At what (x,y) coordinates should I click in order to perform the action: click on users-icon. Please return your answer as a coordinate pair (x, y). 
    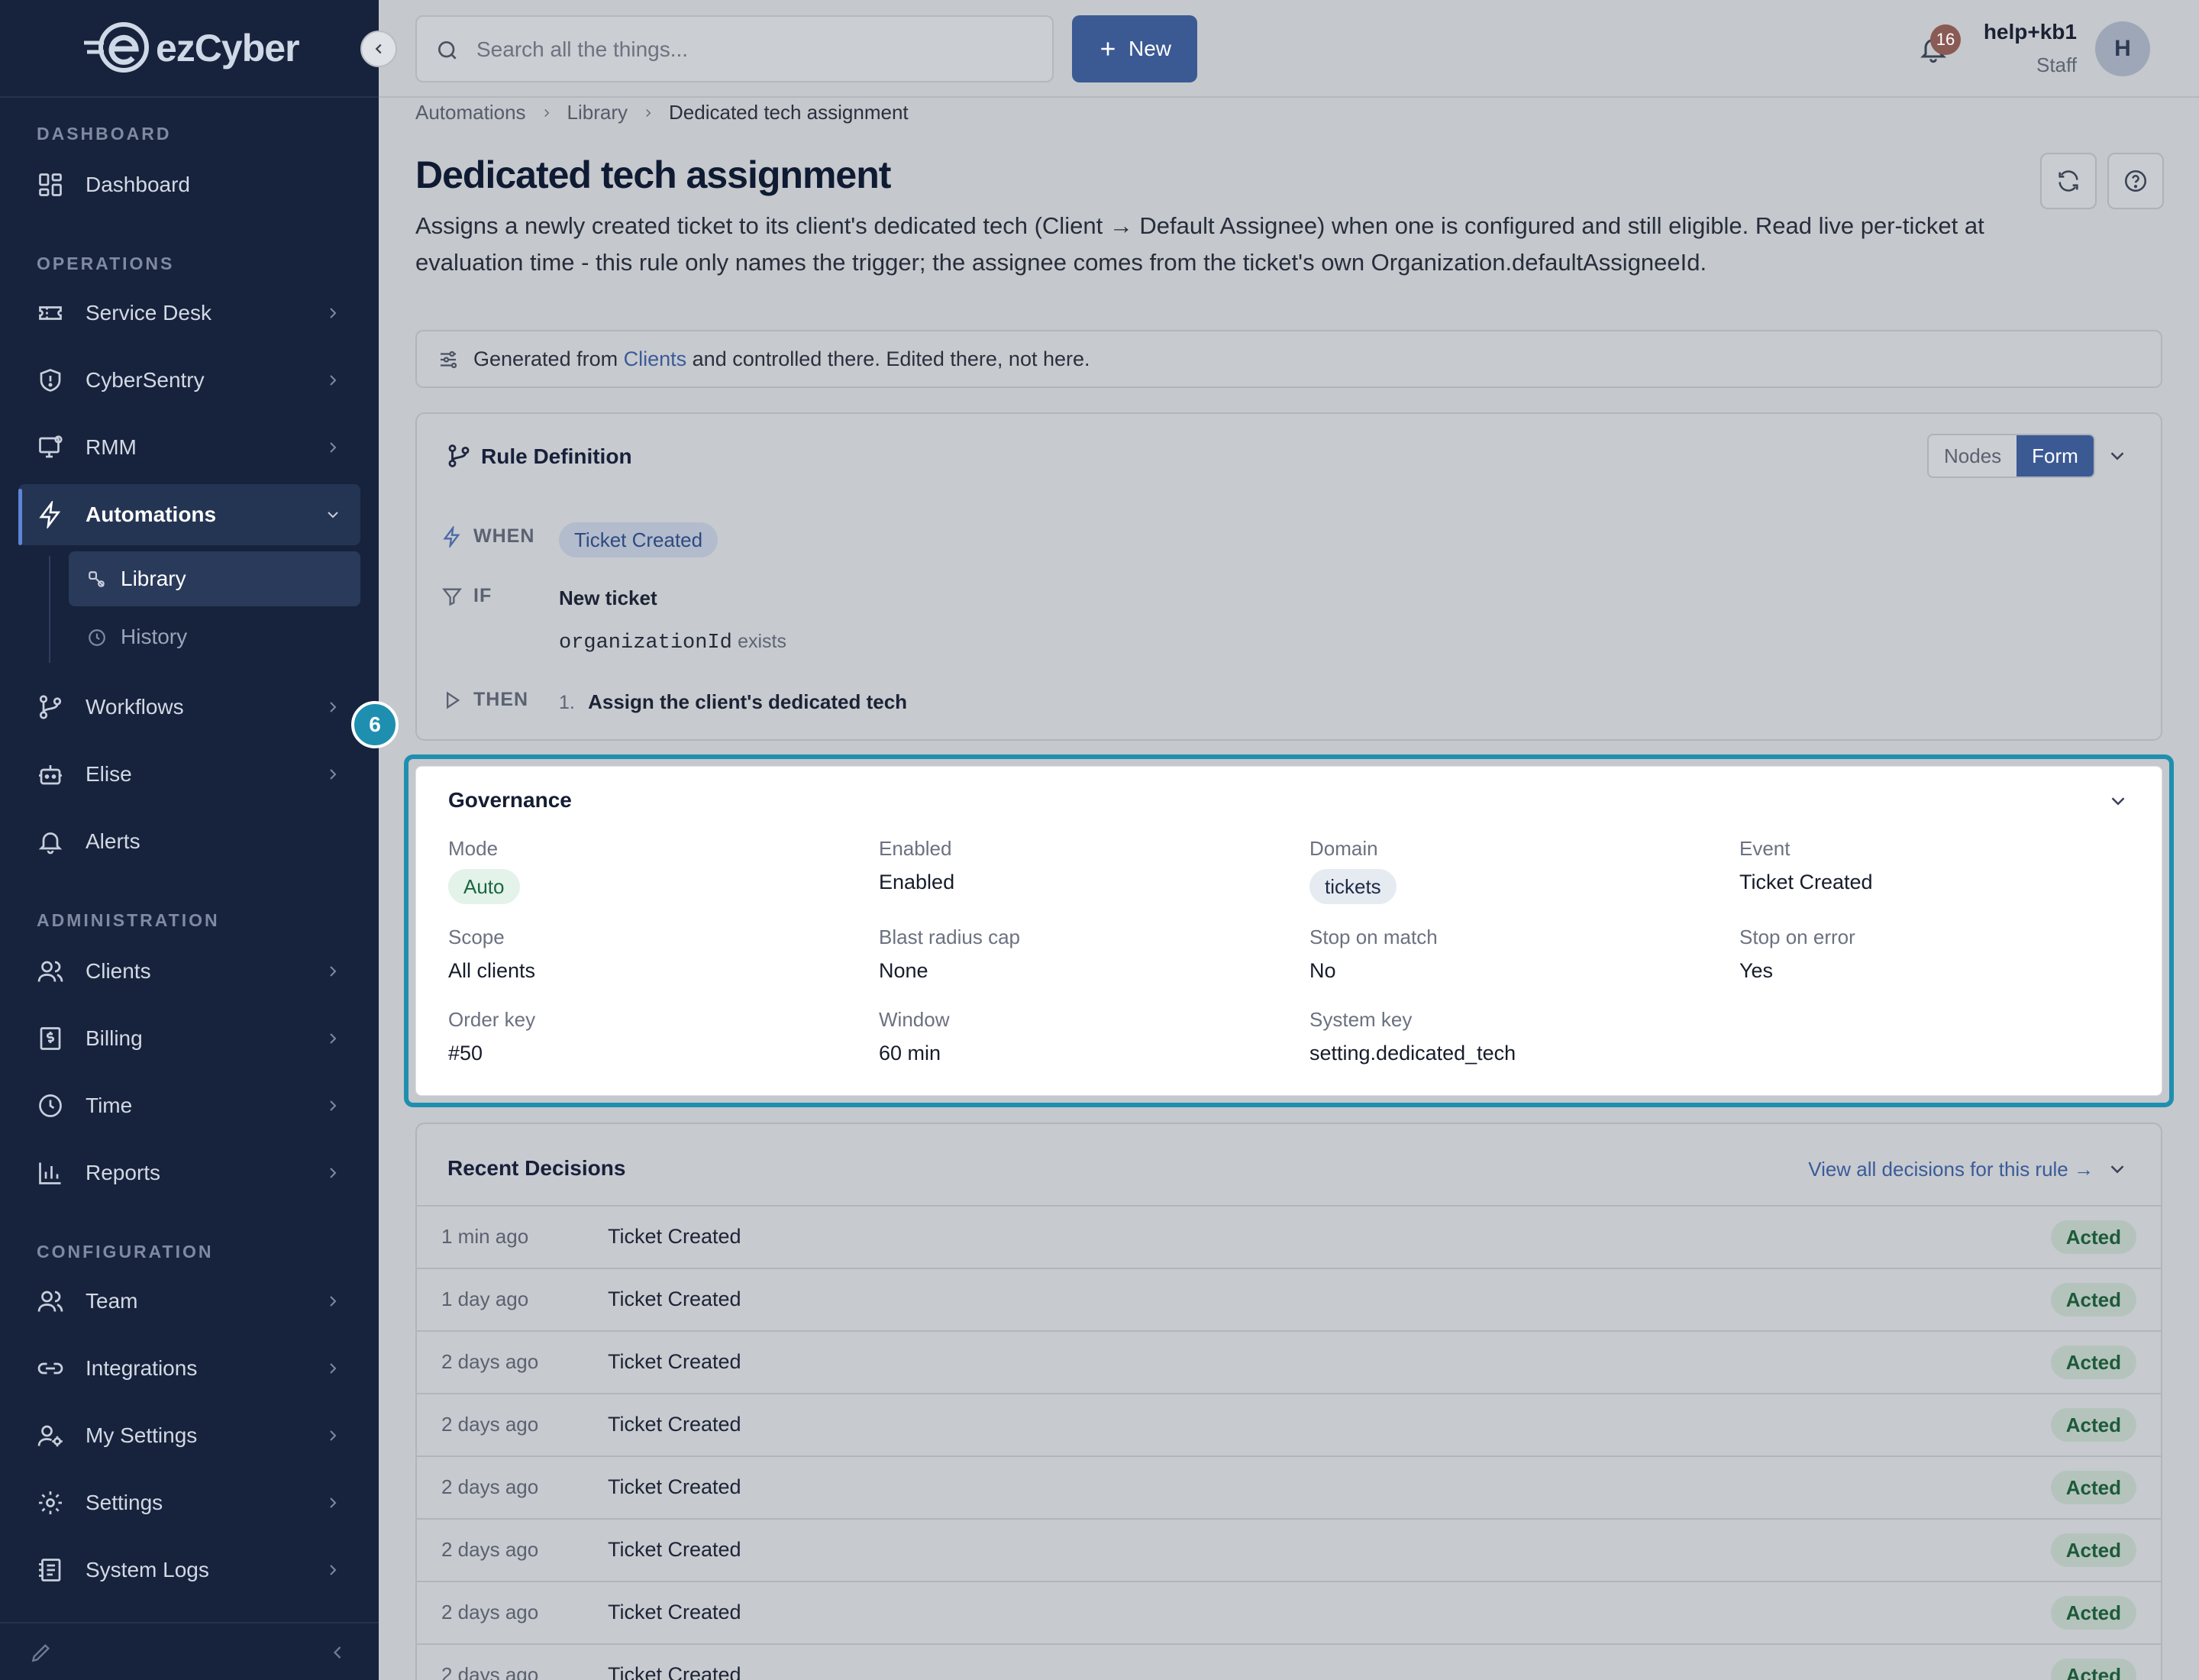
    Looking at the image, I should click on (50, 971).